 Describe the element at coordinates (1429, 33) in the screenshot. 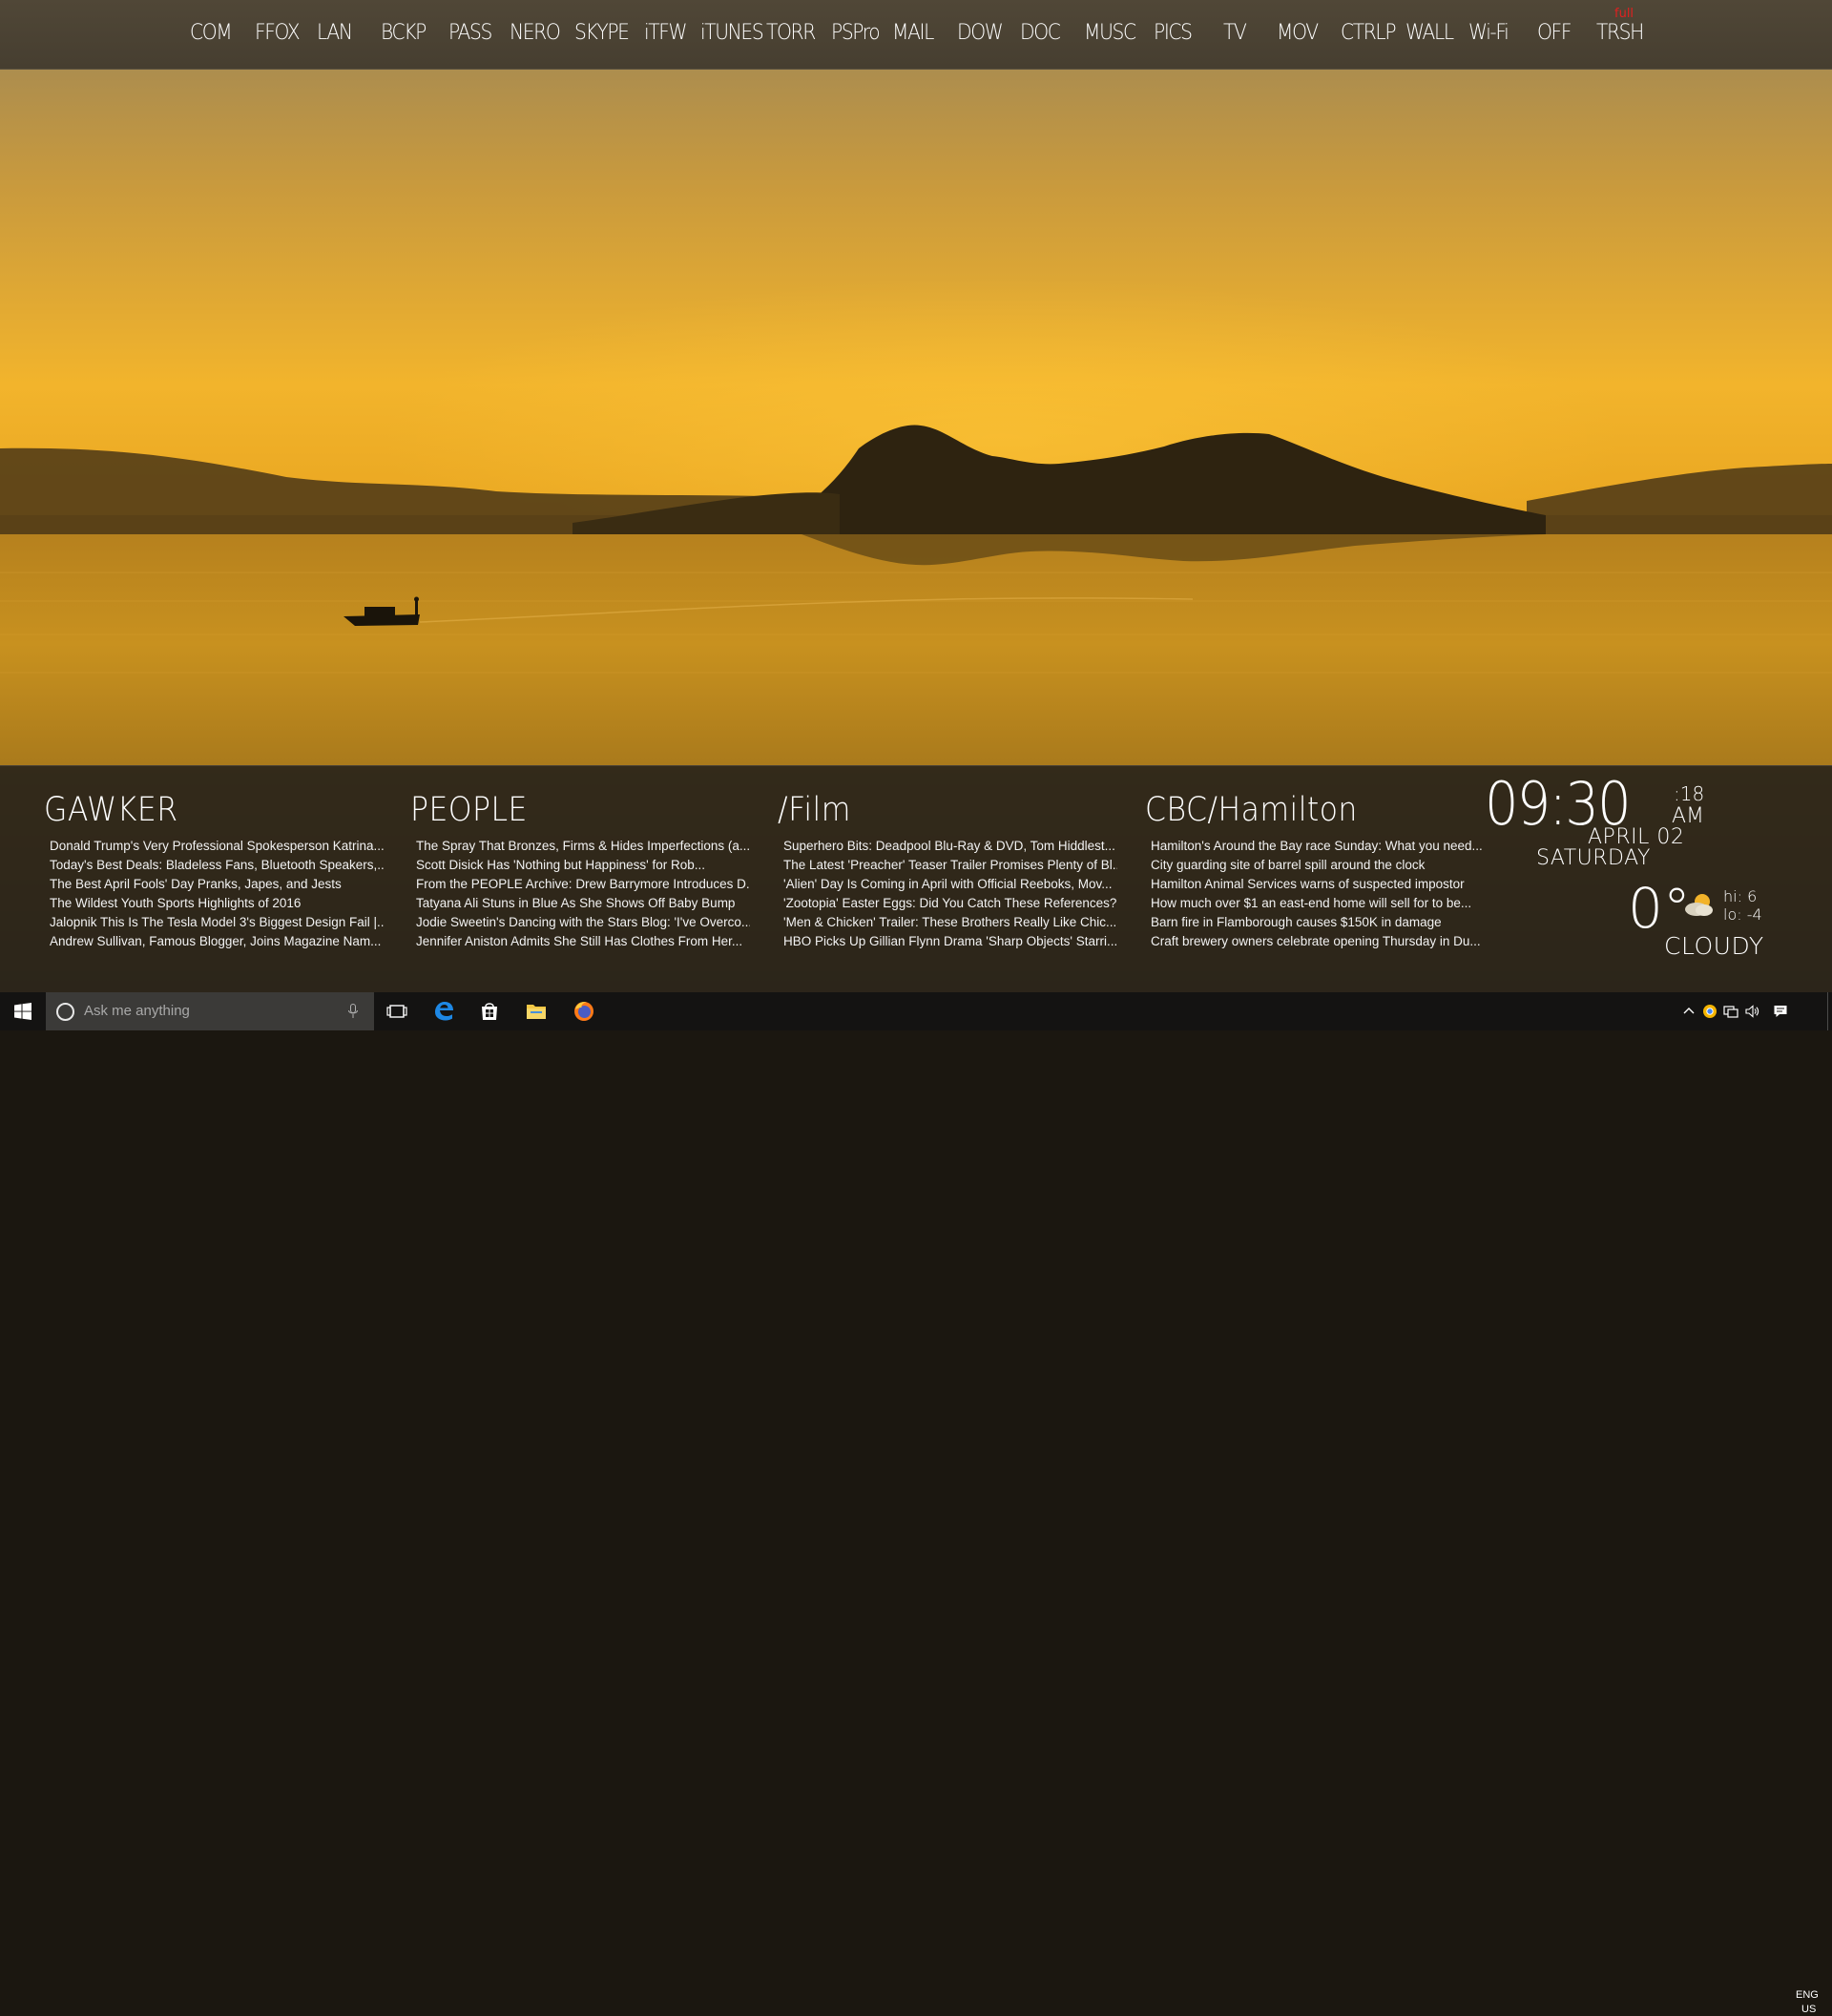

I see `launcher-wall: WALL` at that location.